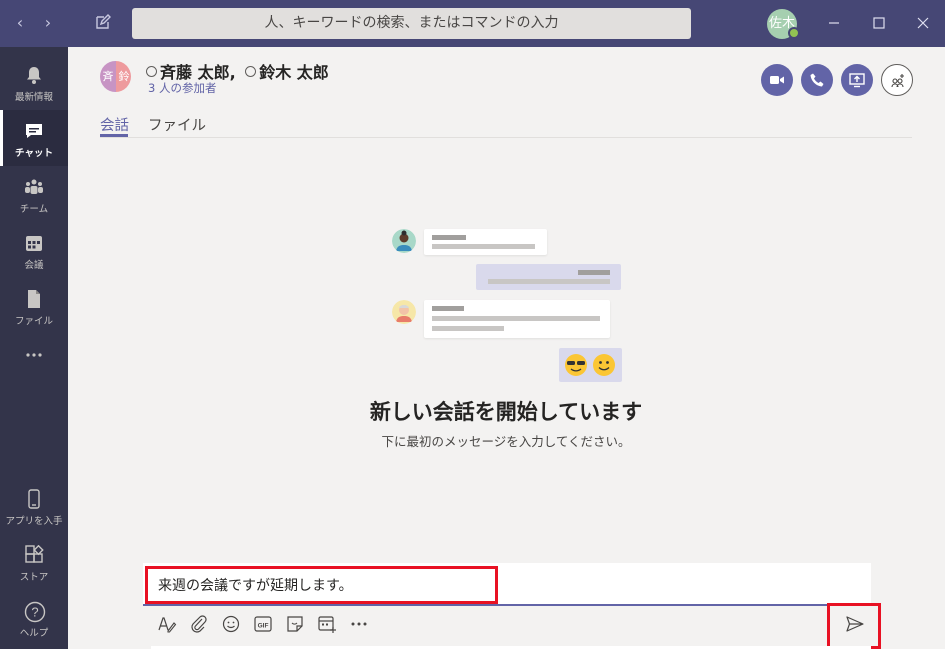  I want to click on rail-label: チャット, so click(34, 153).